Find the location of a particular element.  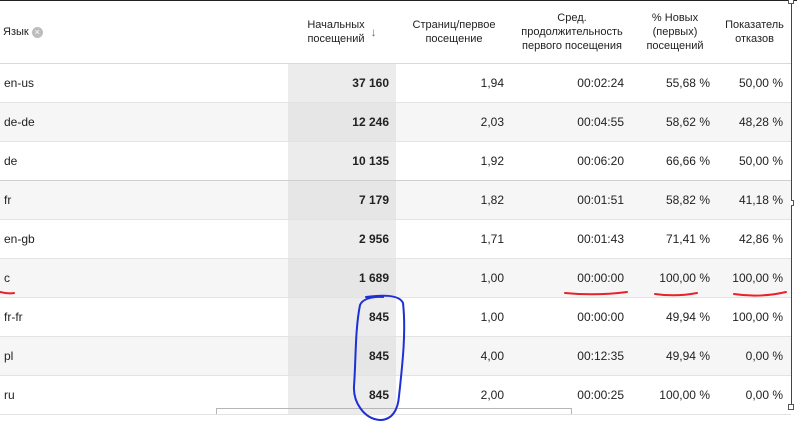

sort-descending-icon: ↓ is located at coordinates (374, 32).